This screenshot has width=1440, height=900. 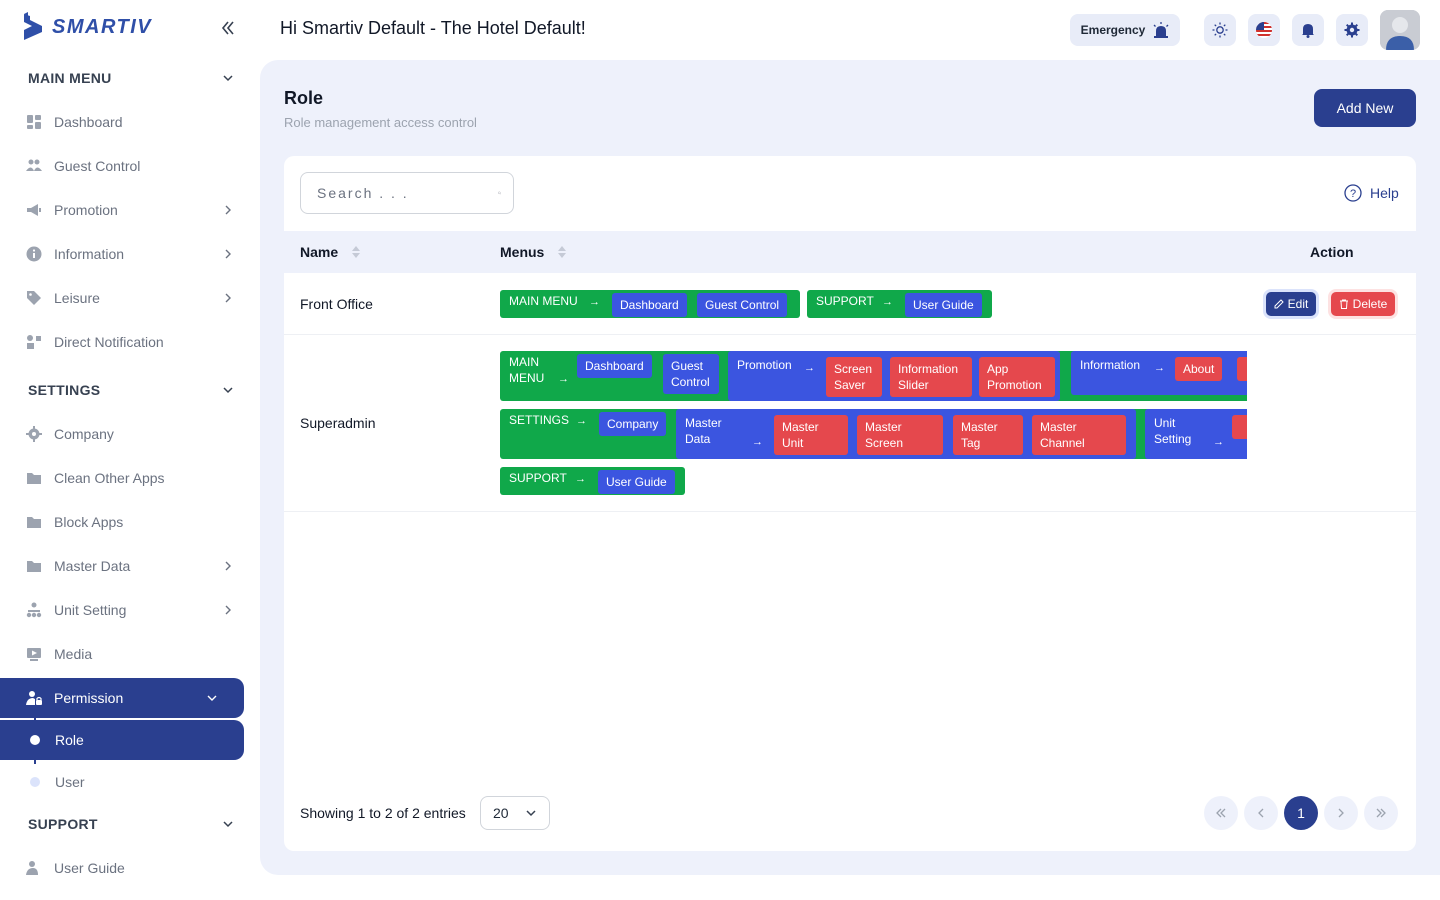 I want to click on user-avatar-icon, so click(x=1400, y=30).